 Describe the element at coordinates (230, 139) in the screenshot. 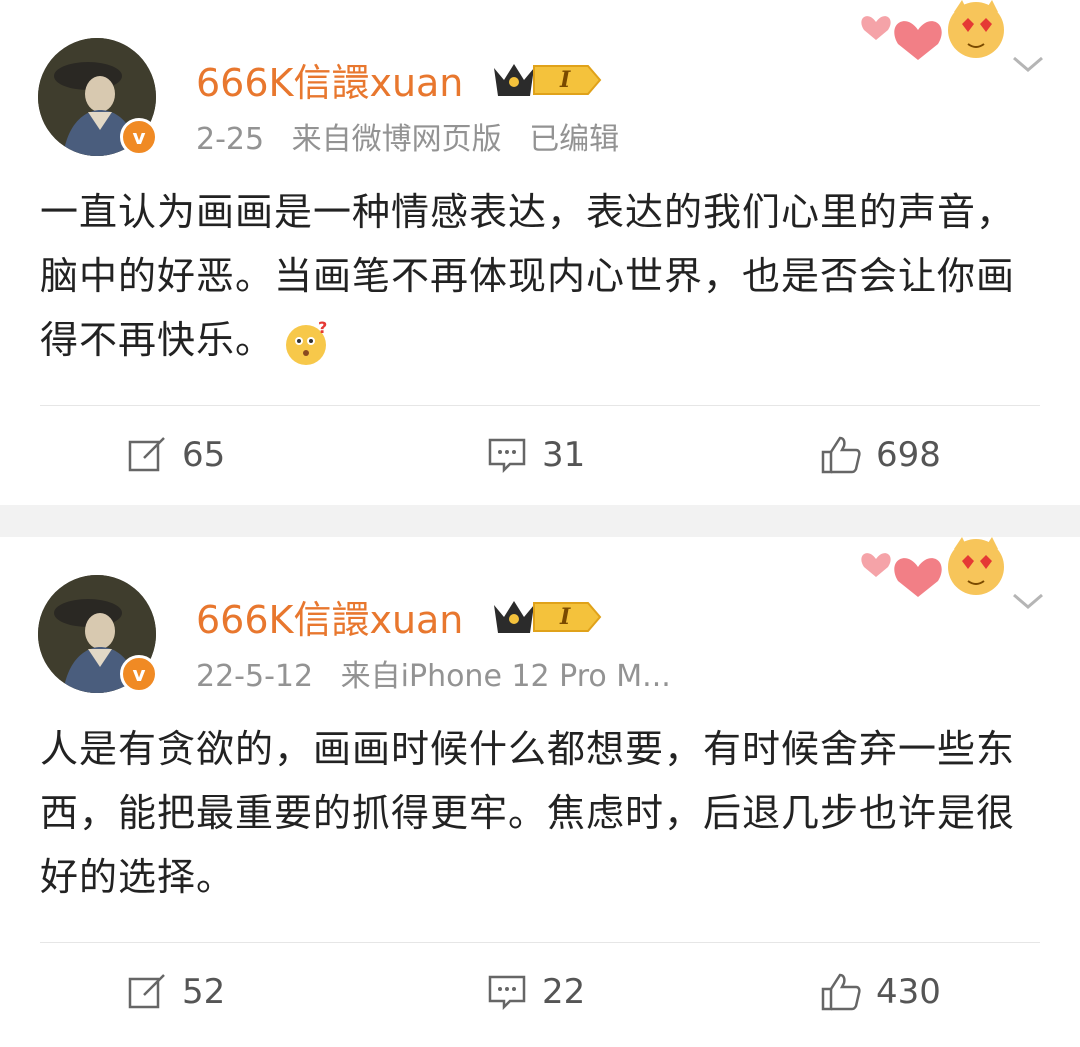

I see `post-date: 2-25` at that location.